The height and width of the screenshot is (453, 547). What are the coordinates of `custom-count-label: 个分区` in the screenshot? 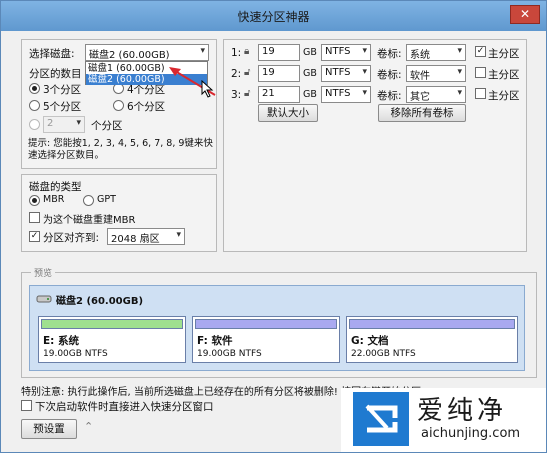 It's located at (107, 126).